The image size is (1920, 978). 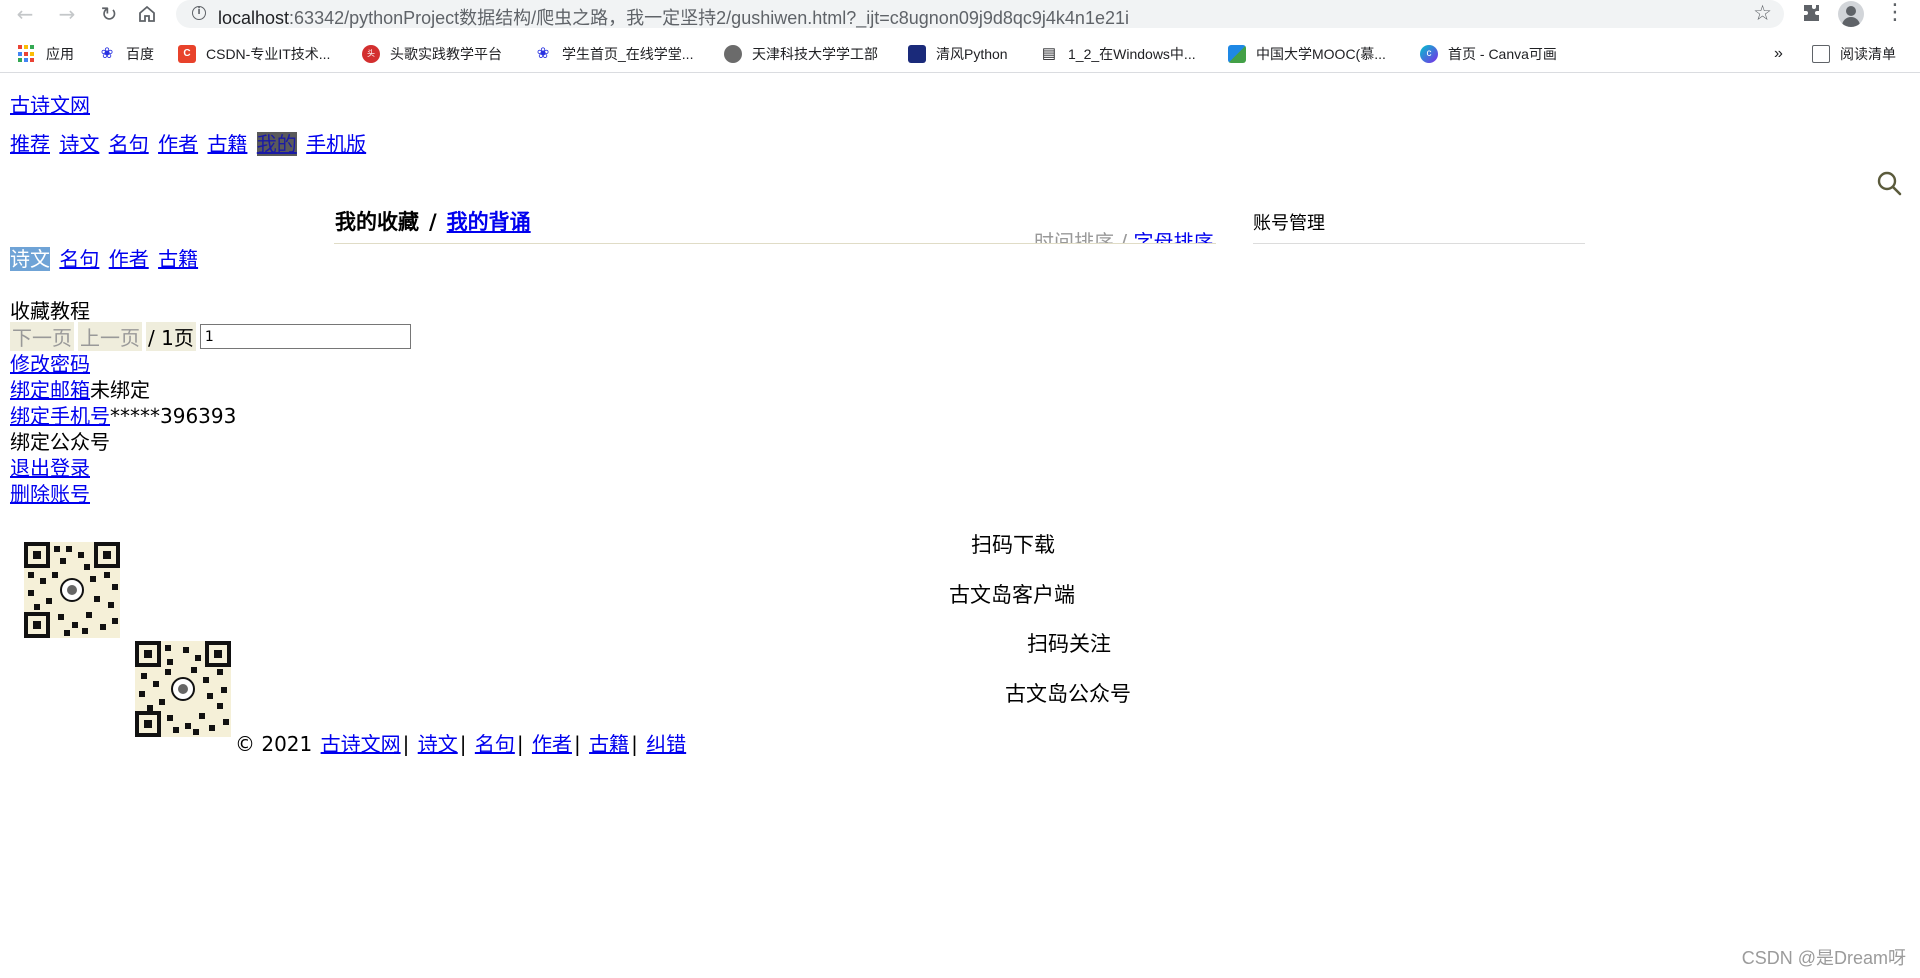 What do you see at coordinates (42, 336) in the screenshot?
I see `next-page-button: 下一页` at bounding box center [42, 336].